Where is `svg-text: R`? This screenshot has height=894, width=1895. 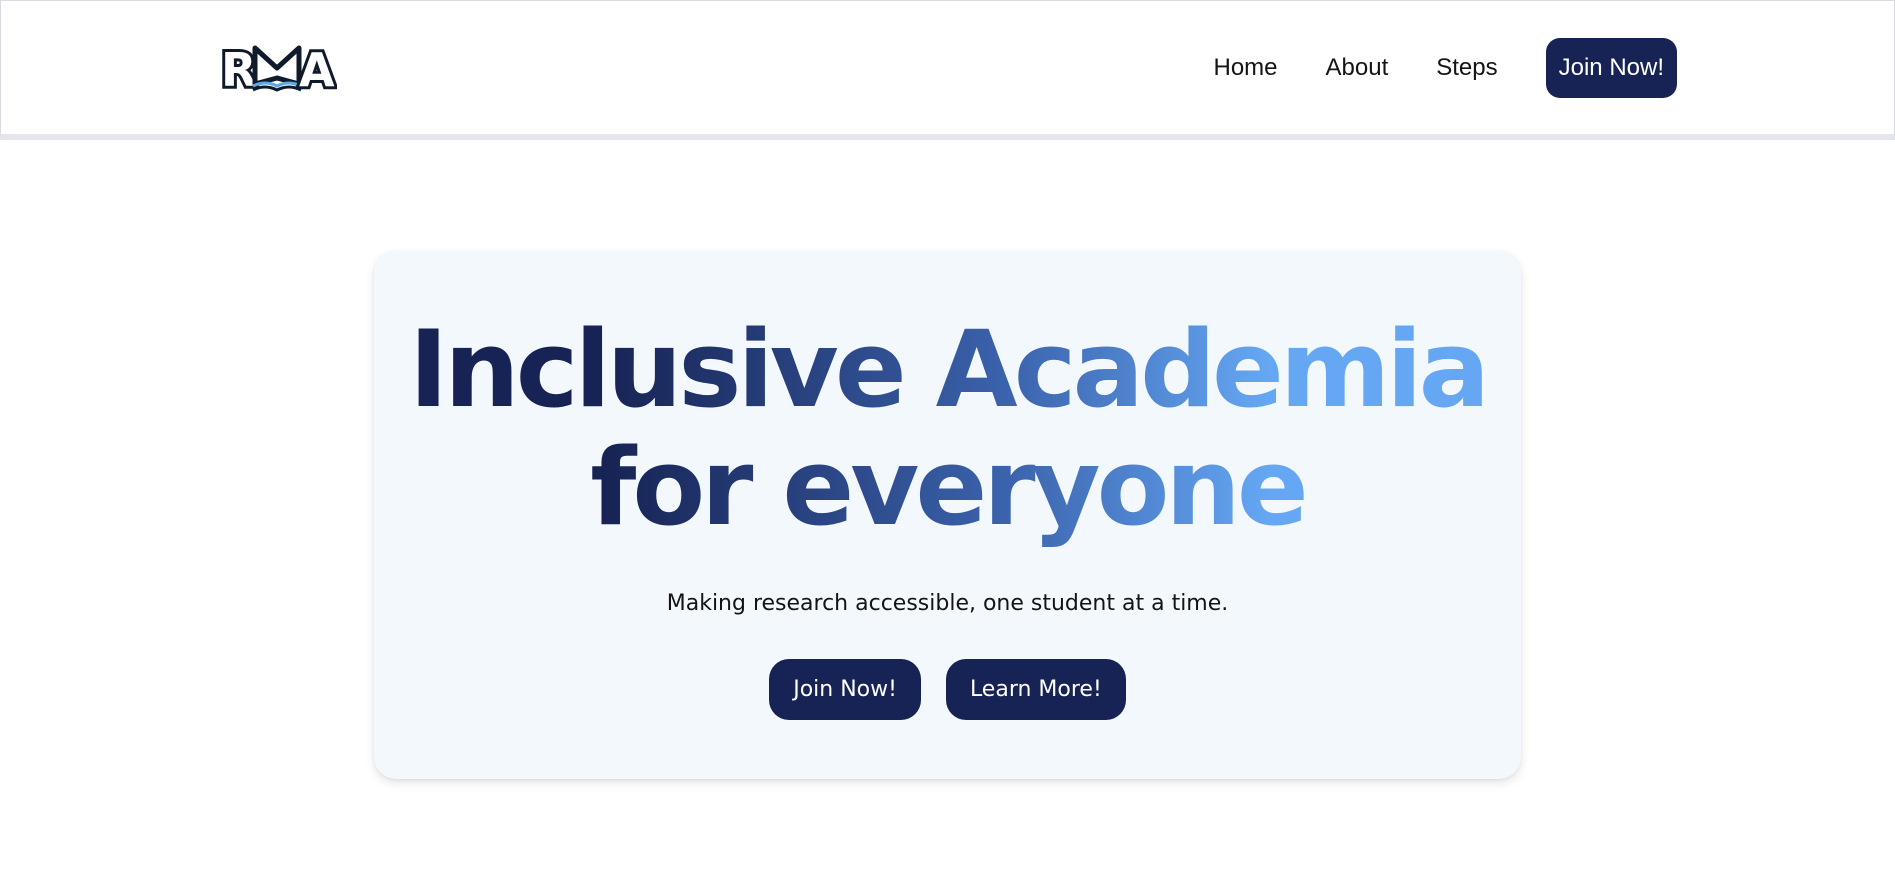
svg-text: R is located at coordinates (238, 69).